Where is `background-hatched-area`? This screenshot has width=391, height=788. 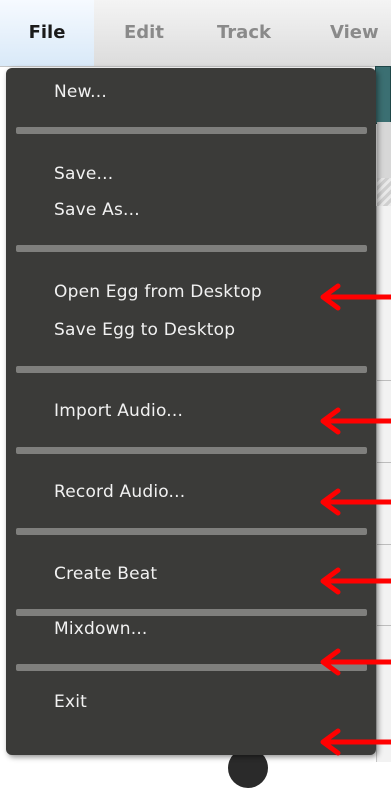
background-hatched-area is located at coordinates (384, 192).